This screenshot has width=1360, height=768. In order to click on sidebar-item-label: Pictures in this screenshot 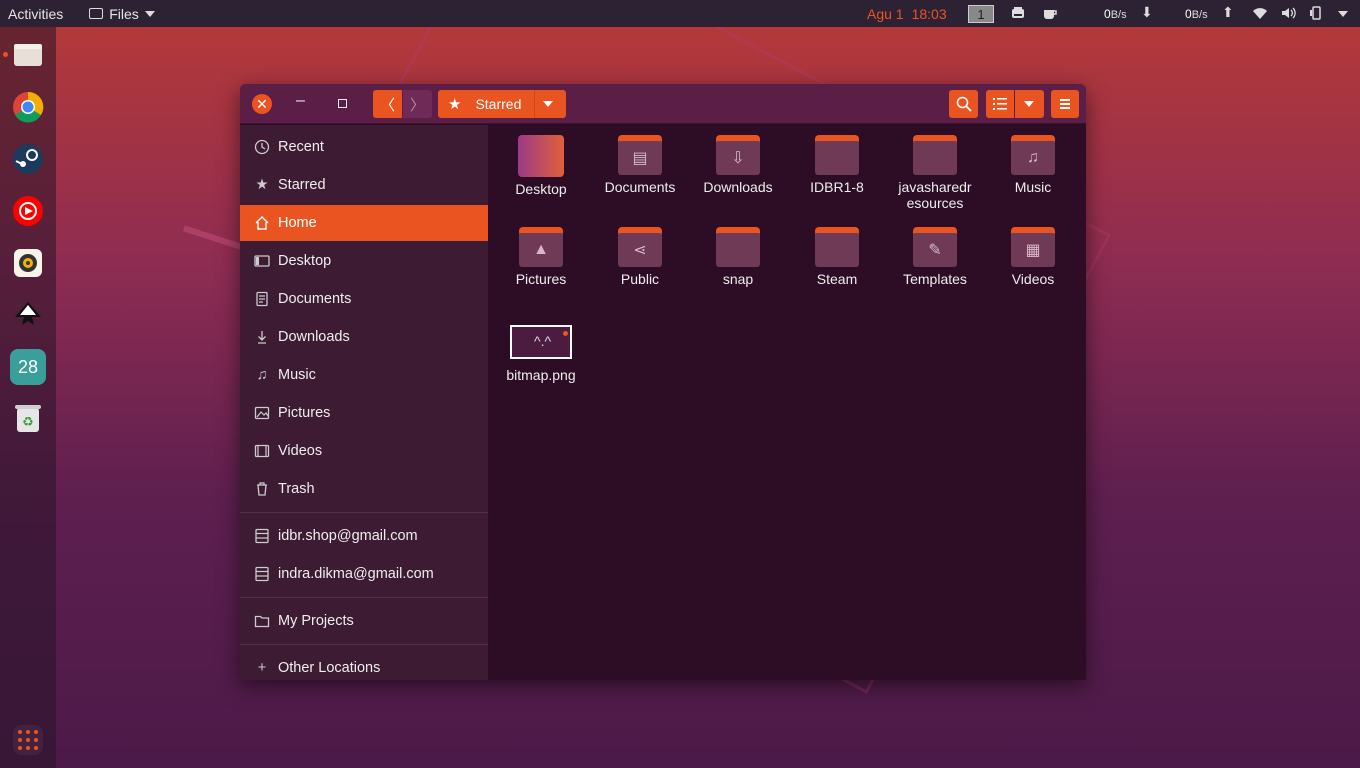, I will do `click(304, 413)`.